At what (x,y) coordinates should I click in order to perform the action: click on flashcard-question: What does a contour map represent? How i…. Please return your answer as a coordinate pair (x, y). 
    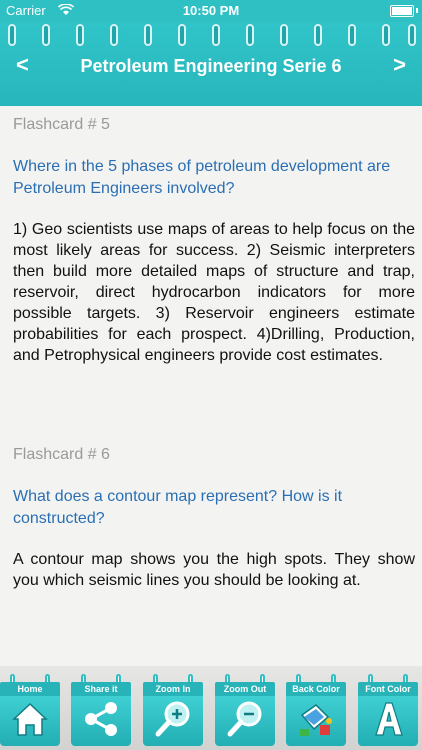
    Looking at the image, I should click on (178, 507).